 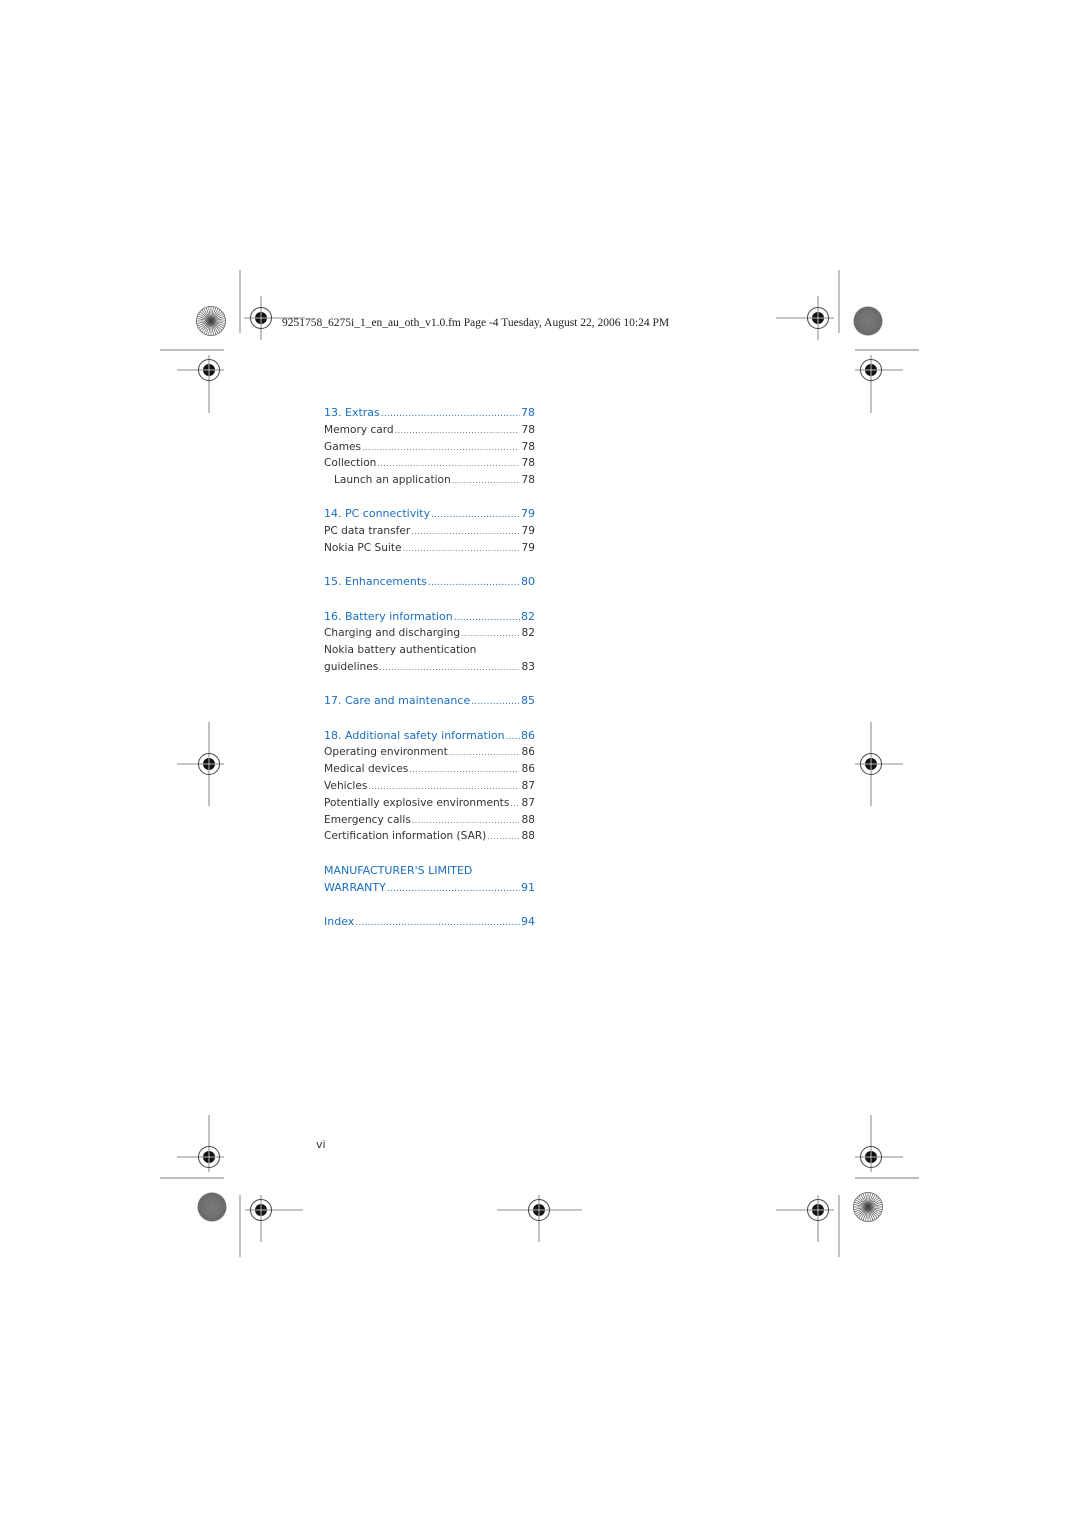 What do you see at coordinates (429, 447) in the screenshot?
I see `toc-entry: Games 78` at bounding box center [429, 447].